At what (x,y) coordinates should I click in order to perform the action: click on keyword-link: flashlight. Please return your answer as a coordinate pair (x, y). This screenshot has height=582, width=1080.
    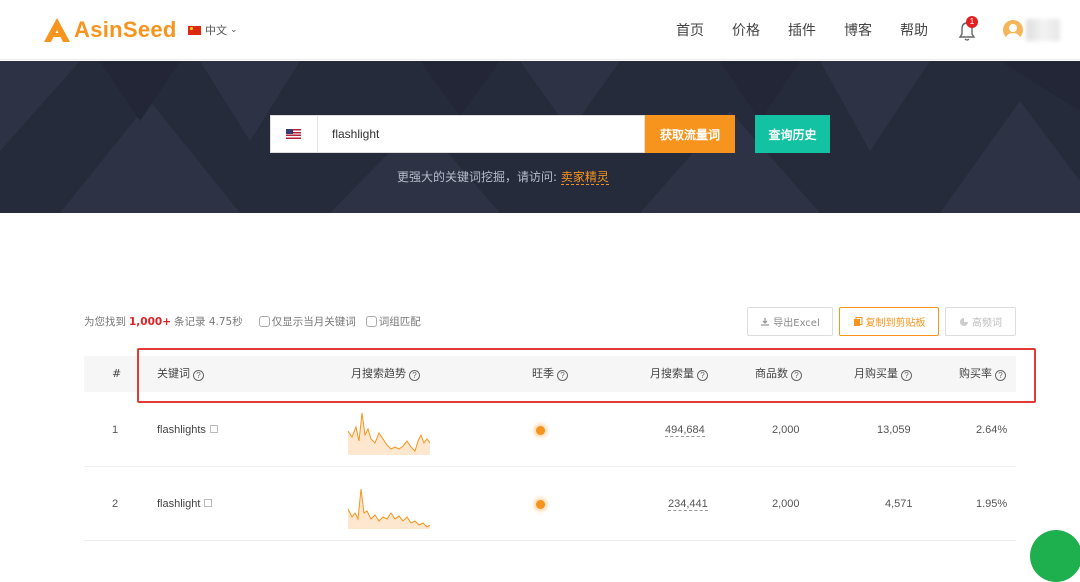
    Looking at the image, I should click on (185, 504).